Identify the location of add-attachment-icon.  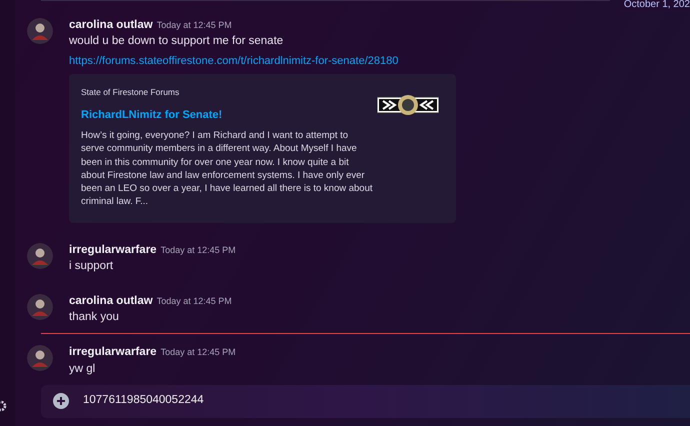
(61, 401).